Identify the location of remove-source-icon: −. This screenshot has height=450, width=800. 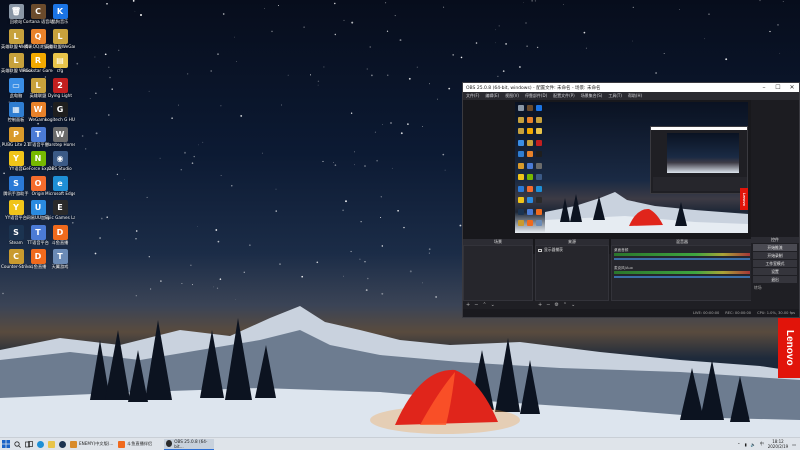
(548, 305).